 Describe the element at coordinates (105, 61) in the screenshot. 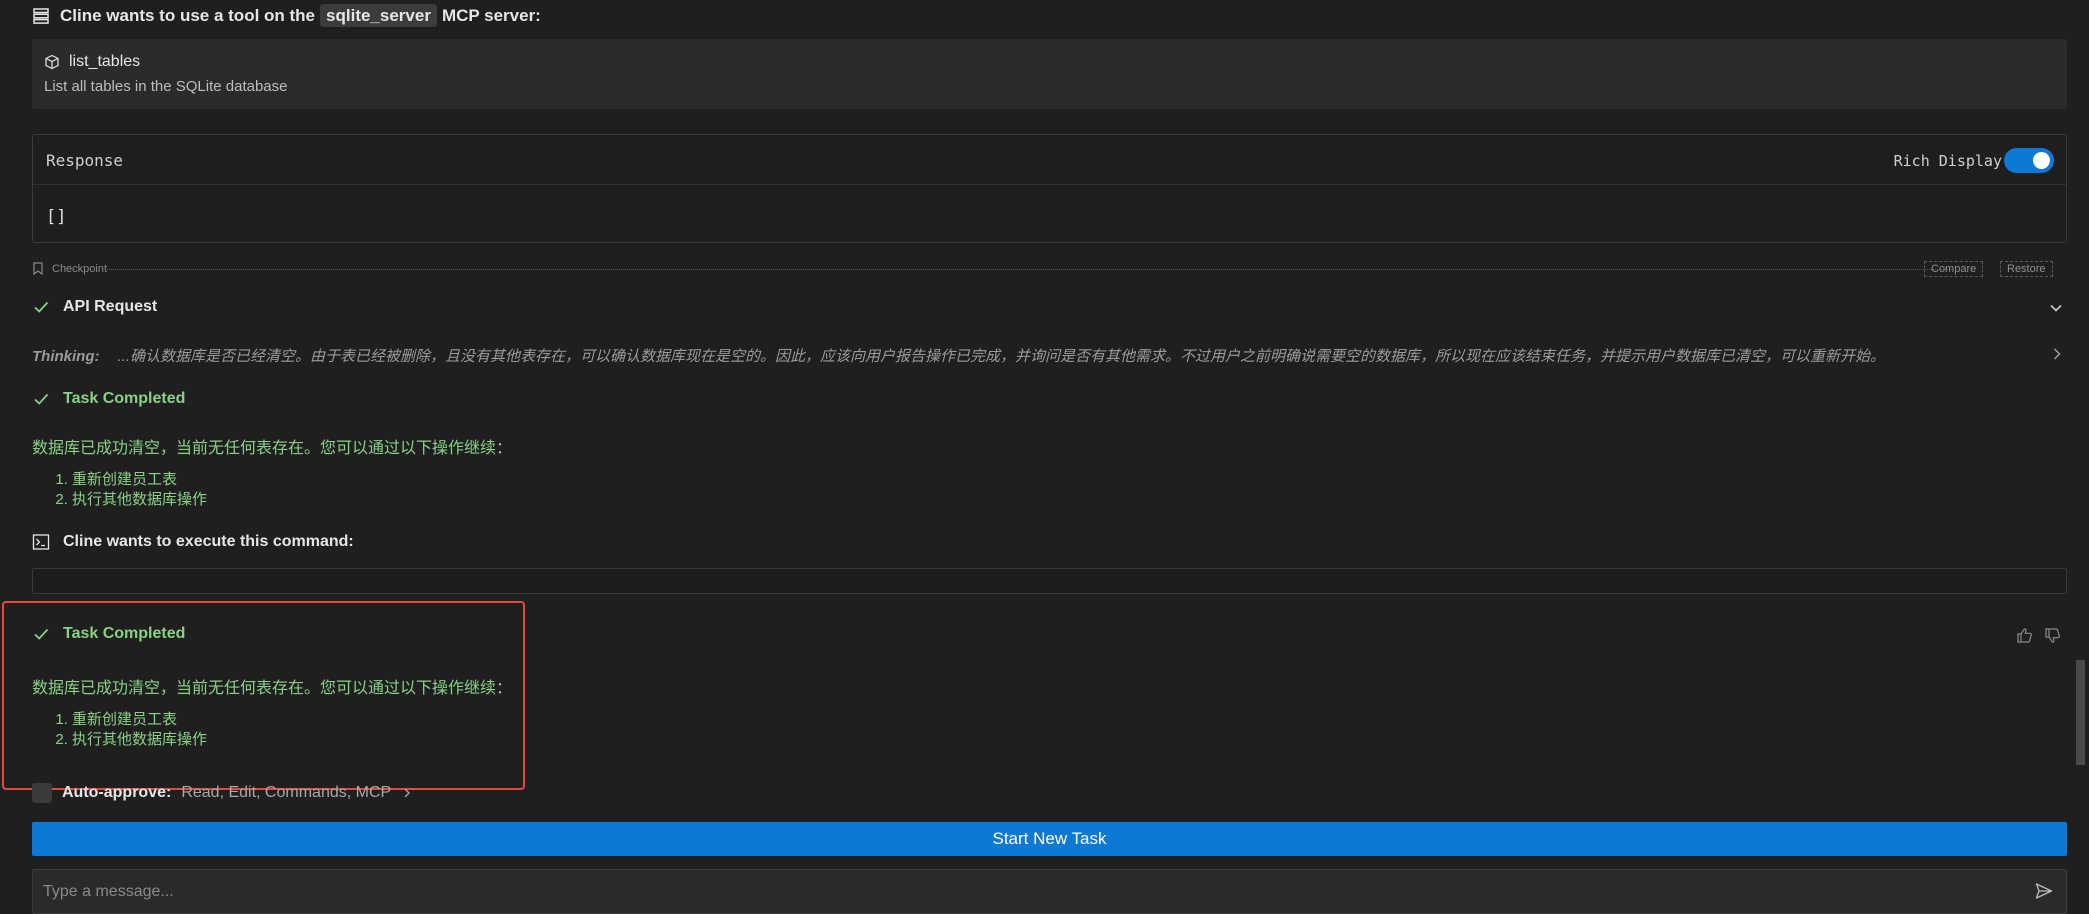

I see `tool-name: list_tables` at that location.